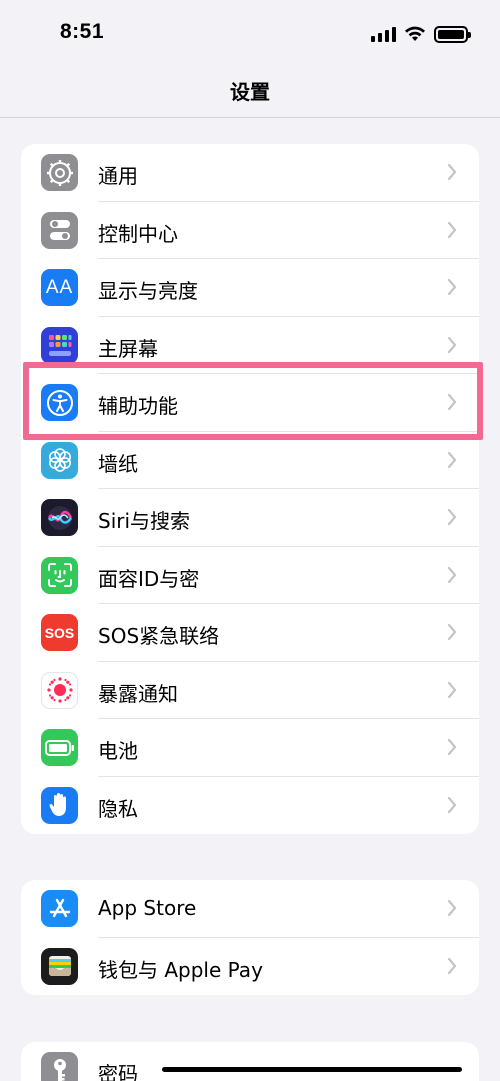  What do you see at coordinates (118, 463) in the screenshot?
I see `row-label: 墙纸` at bounding box center [118, 463].